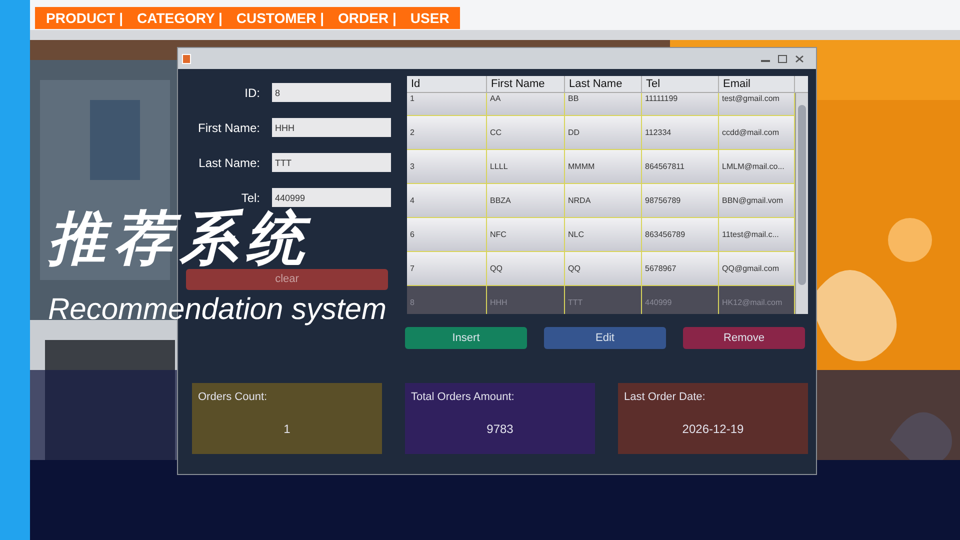 This screenshot has height=540, width=960. What do you see at coordinates (186, 59) in the screenshot?
I see `app-icon` at bounding box center [186, 59].